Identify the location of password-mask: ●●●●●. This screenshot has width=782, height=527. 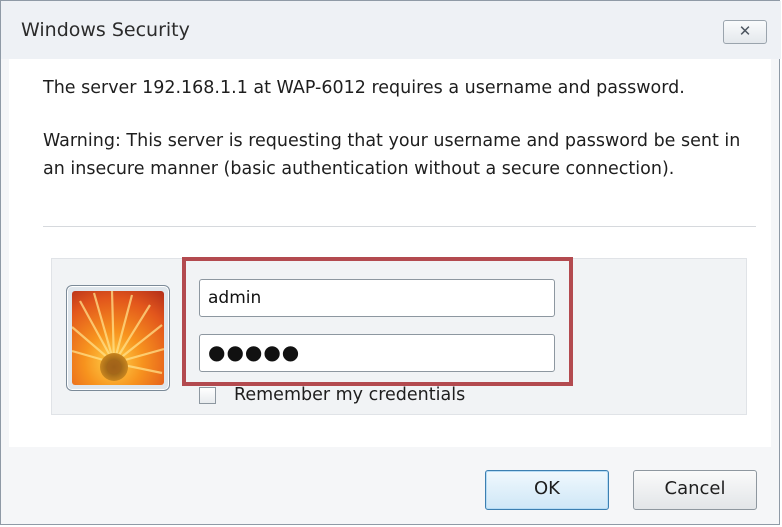
(254, 352).